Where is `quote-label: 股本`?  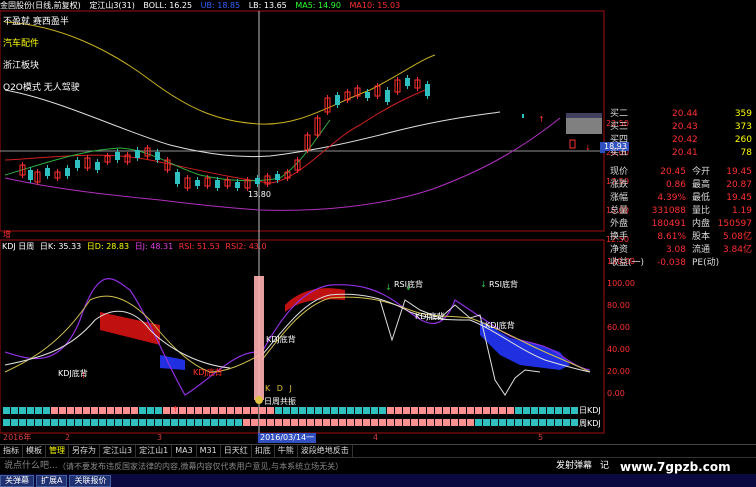
quote-label: 股本 is located at coordinates (701, 237).